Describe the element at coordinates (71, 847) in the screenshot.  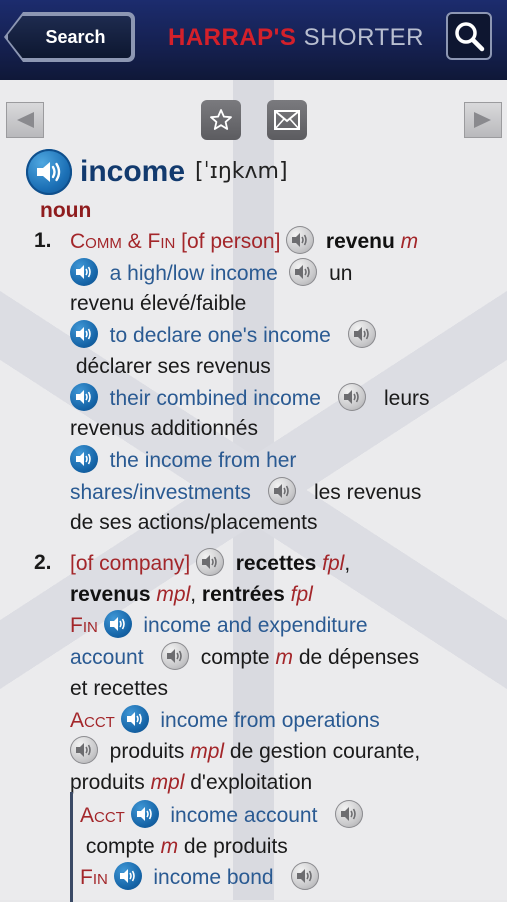
I see `subentry-divider` at that location.